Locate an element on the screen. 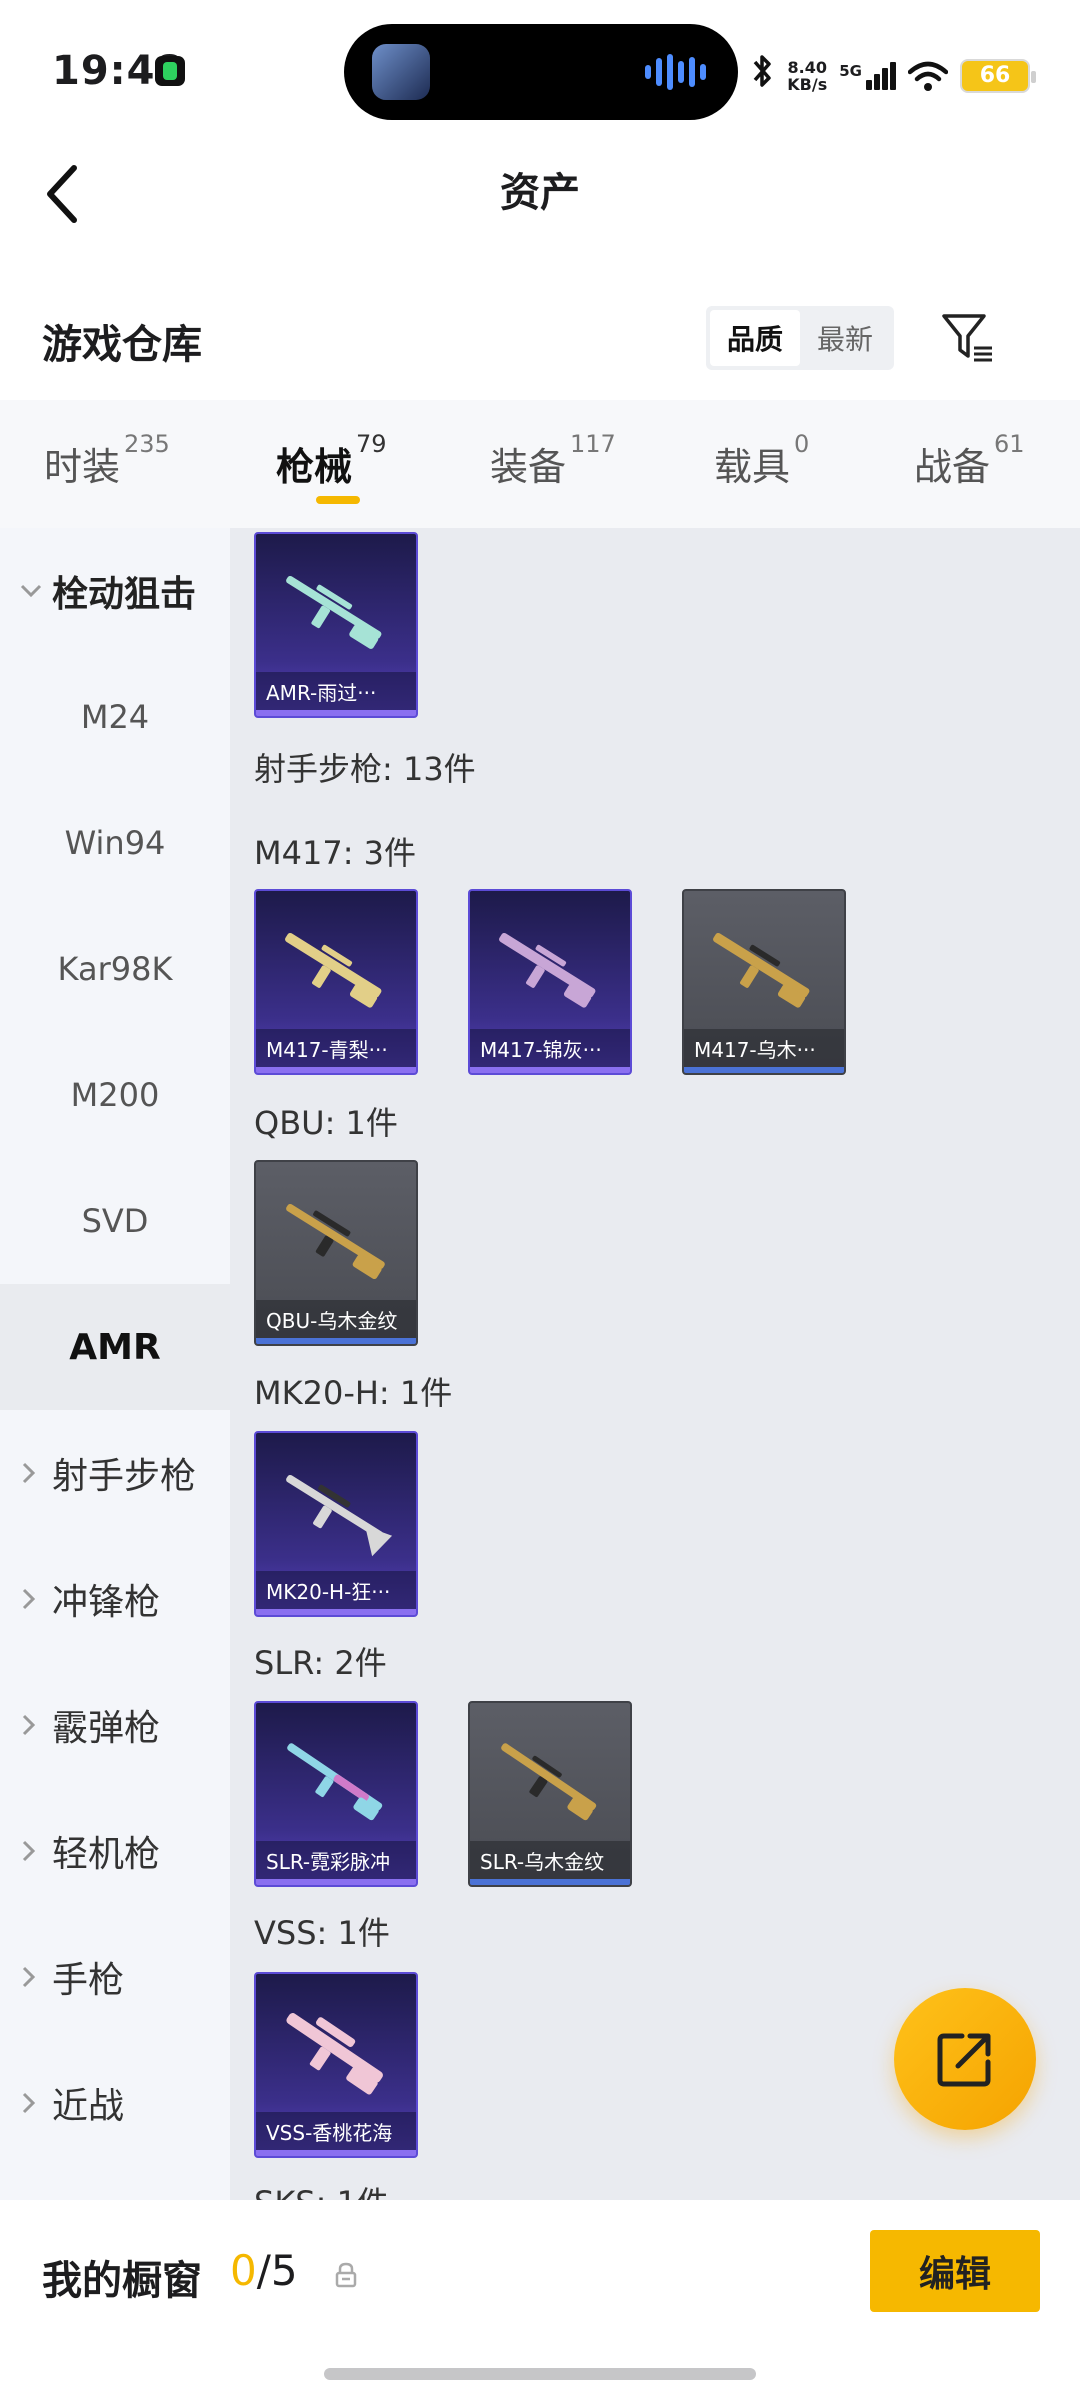 This screenshot has width=1080, height=2400. sidebar-item-kar98k: Kar98K is located at coordinates (115, 969).